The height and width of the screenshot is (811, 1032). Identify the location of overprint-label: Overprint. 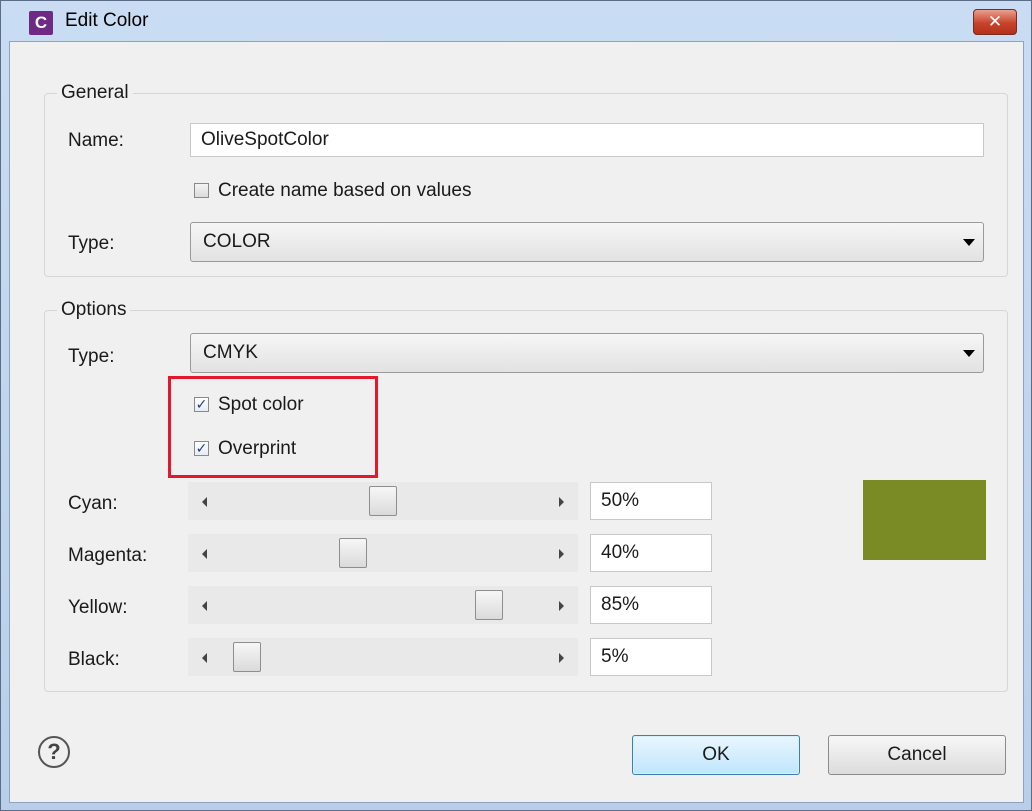
(257, 448).